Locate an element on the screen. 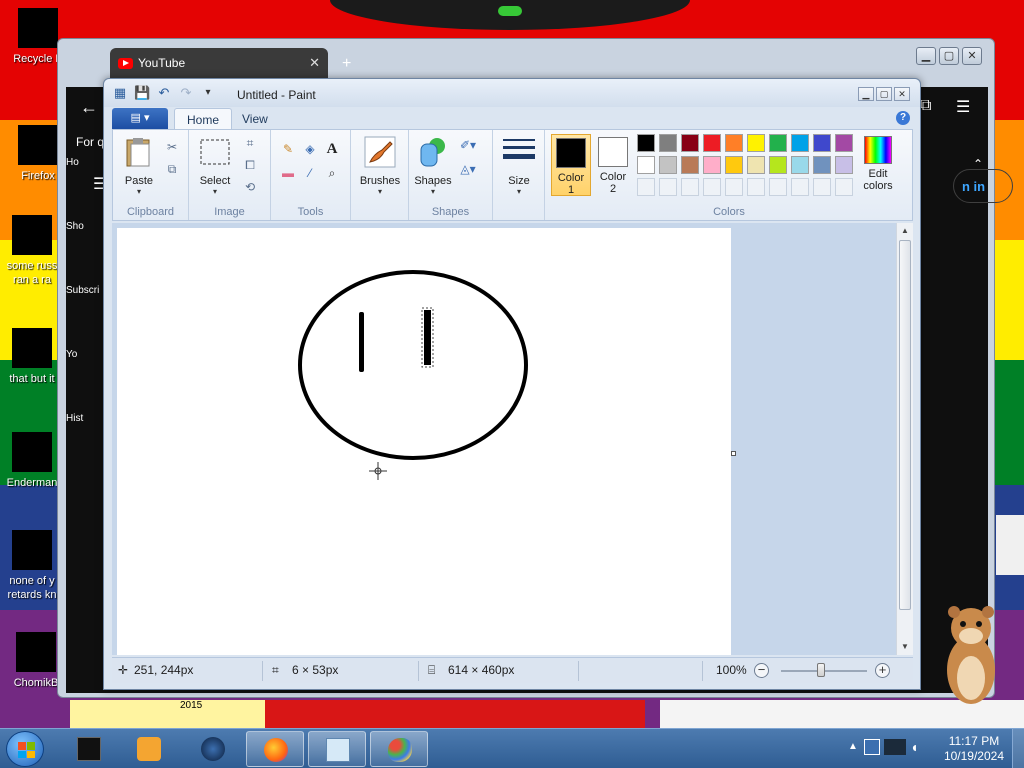 Image resolution: width=1024 pixels, height=768 pixels. tab-home: Home is located at coordinates (203, 119).